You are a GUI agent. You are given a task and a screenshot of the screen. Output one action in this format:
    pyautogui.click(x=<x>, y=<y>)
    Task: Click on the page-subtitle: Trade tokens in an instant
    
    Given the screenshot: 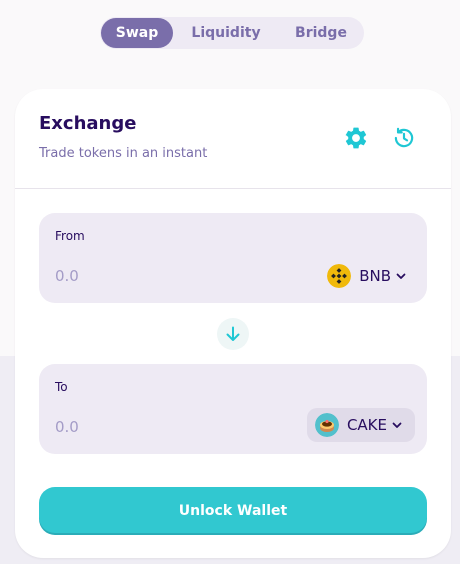 What is the action you would take?
    pyautogui.click(x=123, y=153)
    